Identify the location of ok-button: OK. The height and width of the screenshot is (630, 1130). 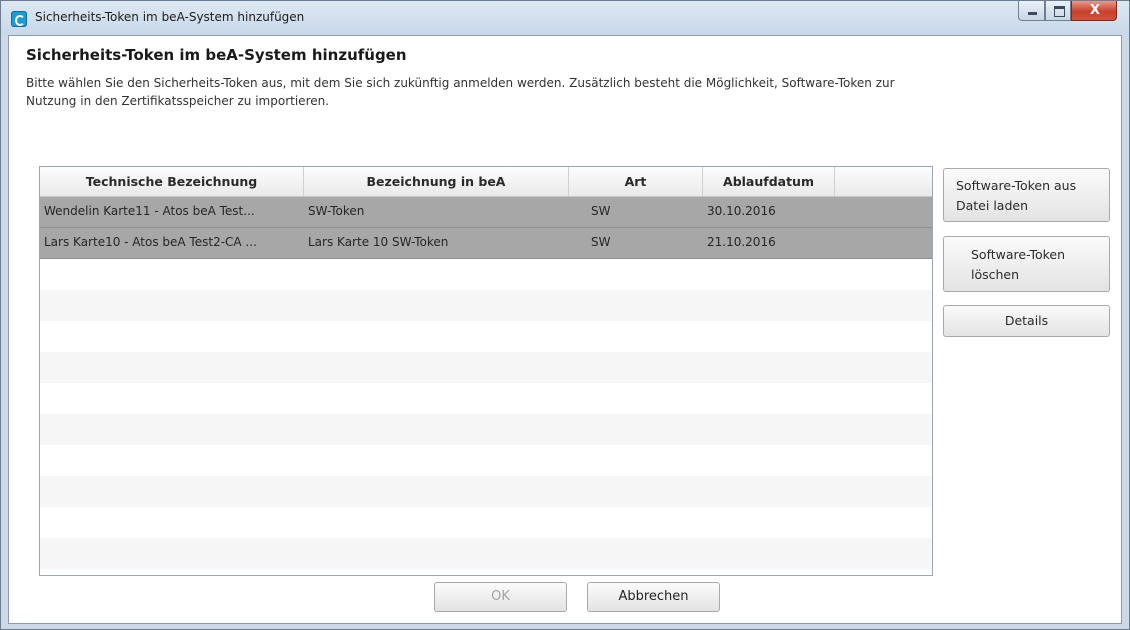
(500, 597).